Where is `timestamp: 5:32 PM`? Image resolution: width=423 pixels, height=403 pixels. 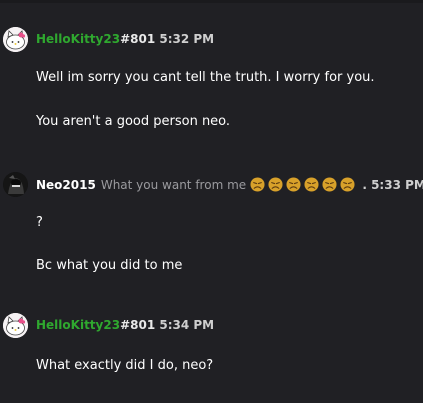 timestamp: 5:32 PM is located at coordinates (187, 39).